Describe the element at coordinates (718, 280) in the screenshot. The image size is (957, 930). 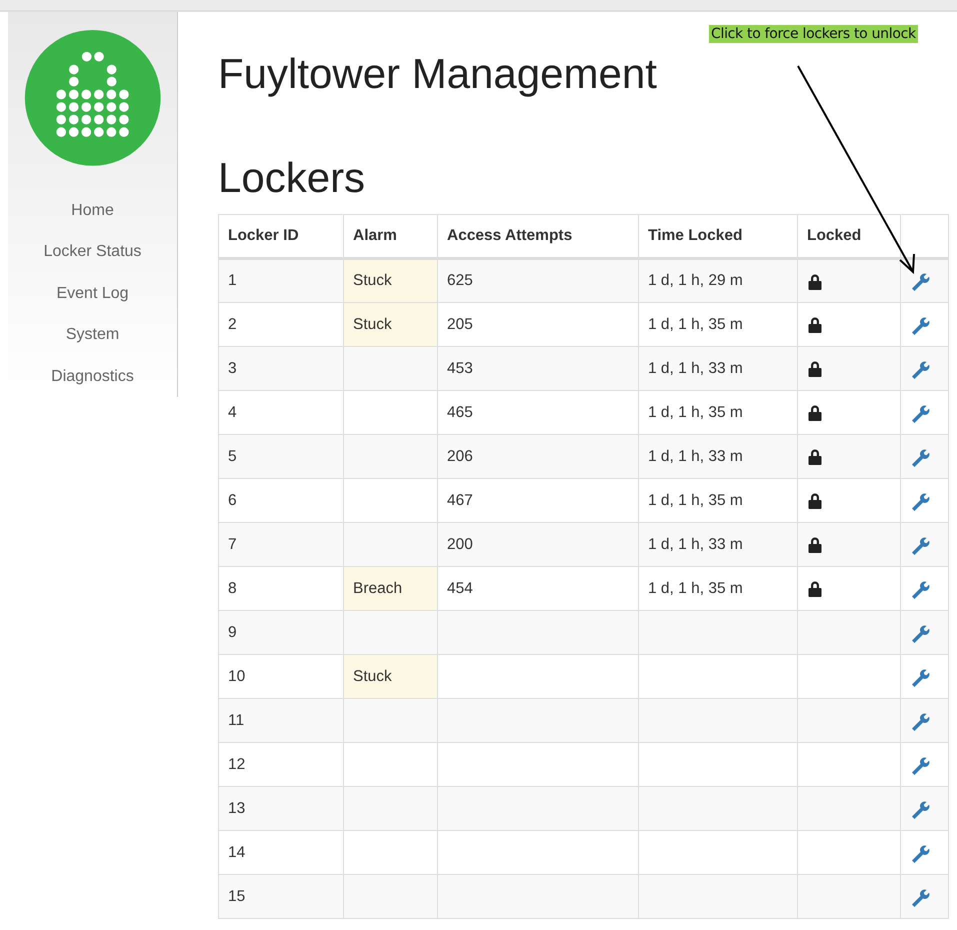
I see `table-cell: 1 d, 1 h, 29 m` at that location.